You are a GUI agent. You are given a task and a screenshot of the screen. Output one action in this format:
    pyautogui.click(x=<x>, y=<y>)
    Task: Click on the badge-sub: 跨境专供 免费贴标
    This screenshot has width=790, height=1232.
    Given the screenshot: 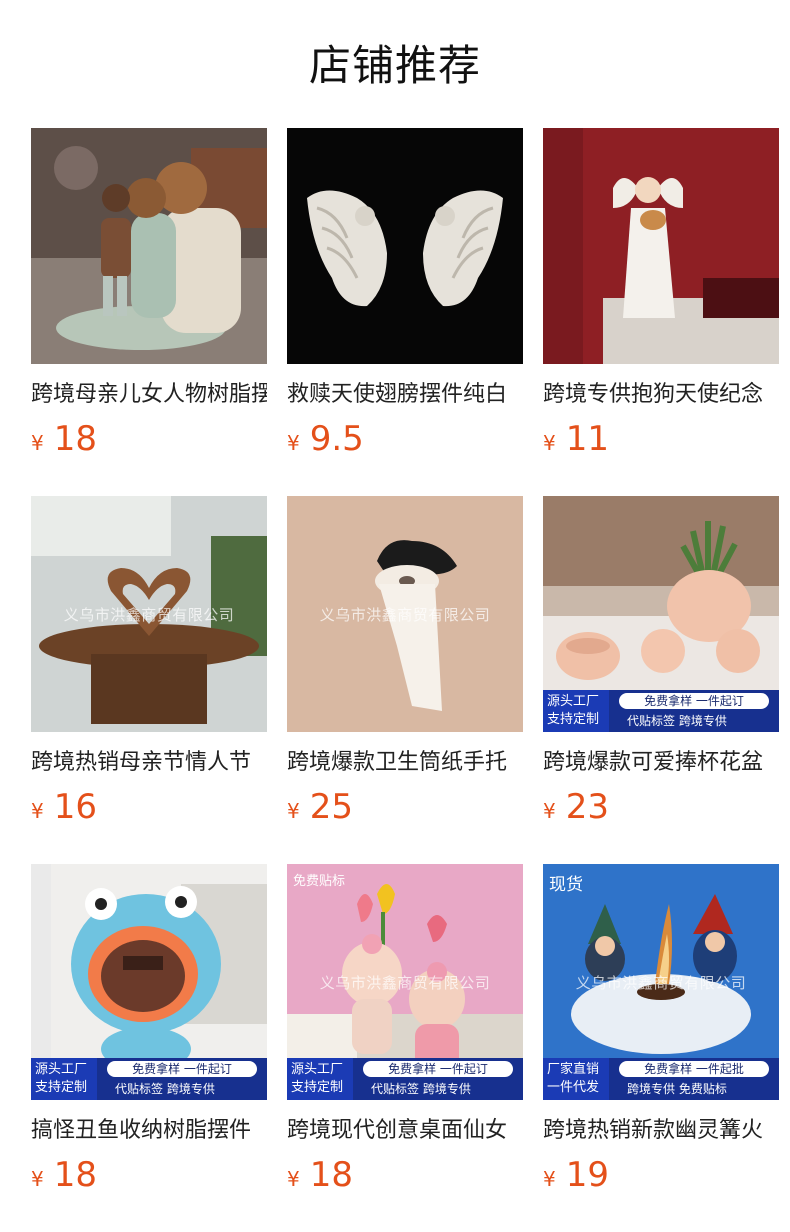 What is the action you would take?
    pyautogui.click(x=677, y=1089)
    